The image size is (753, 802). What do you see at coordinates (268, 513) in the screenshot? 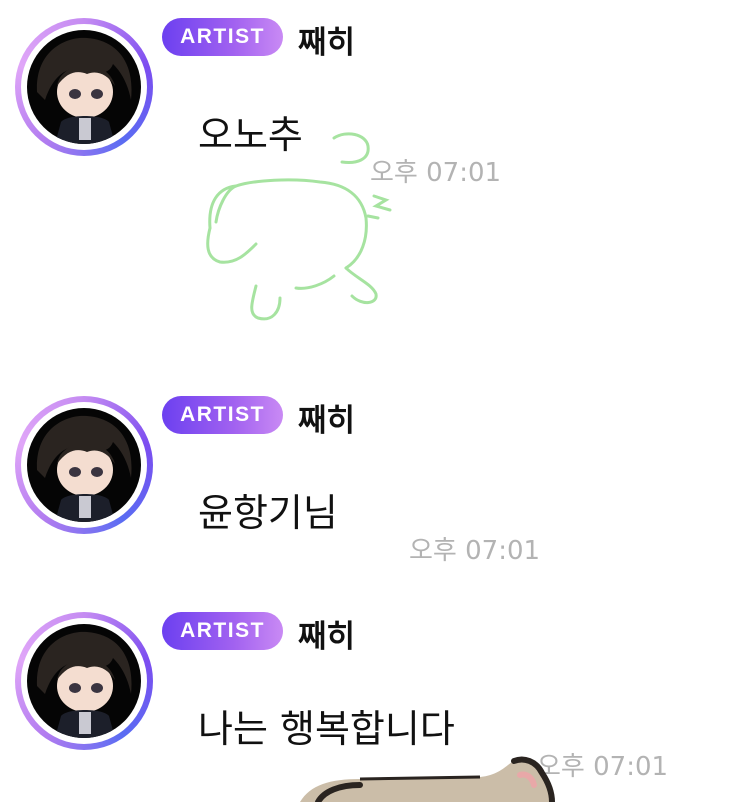
I see `message-text: 윤항기님` at bounding box center [268, 513].